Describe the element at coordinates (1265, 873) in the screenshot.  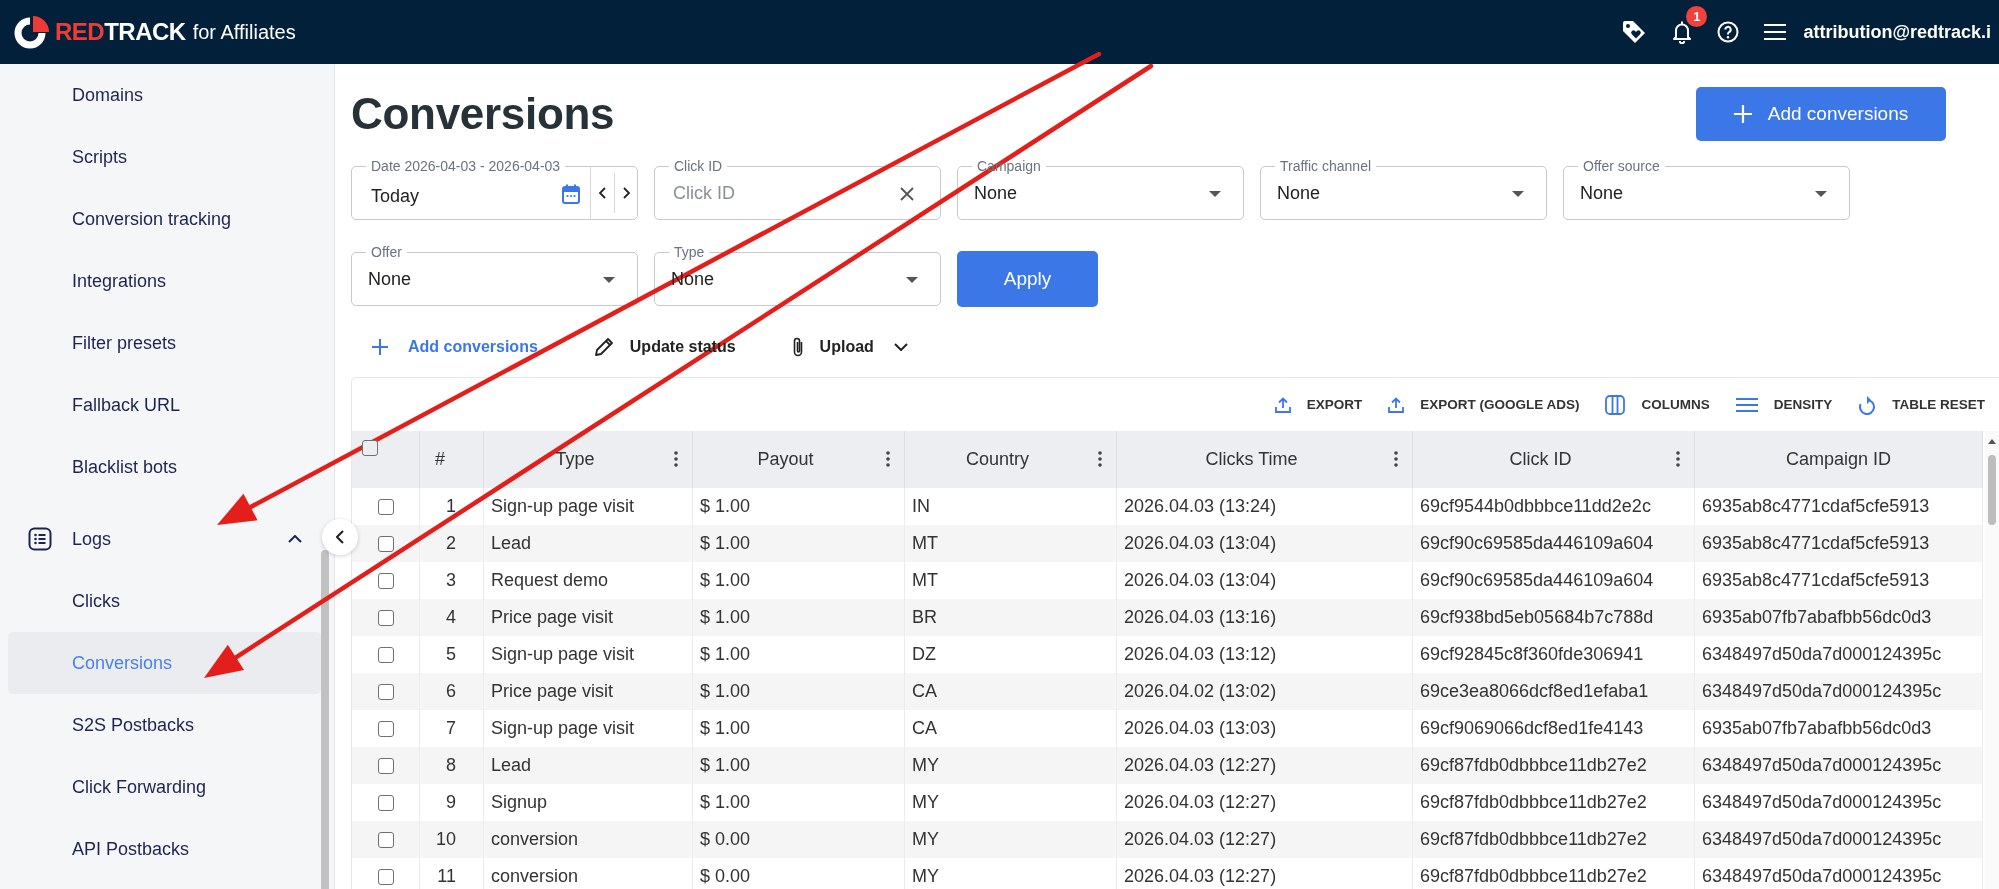
I see `table-cell: 2026.04.03 (12:27)` at that location.